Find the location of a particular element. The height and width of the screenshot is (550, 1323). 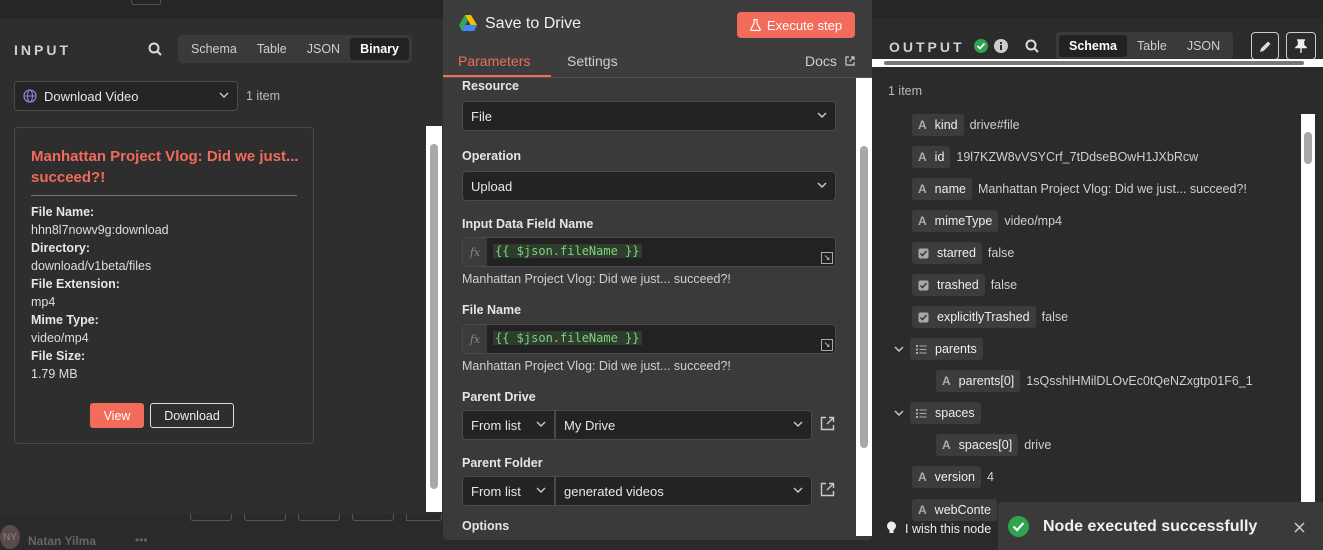

schema-key: Aversion is located at coordinates (946, 477).